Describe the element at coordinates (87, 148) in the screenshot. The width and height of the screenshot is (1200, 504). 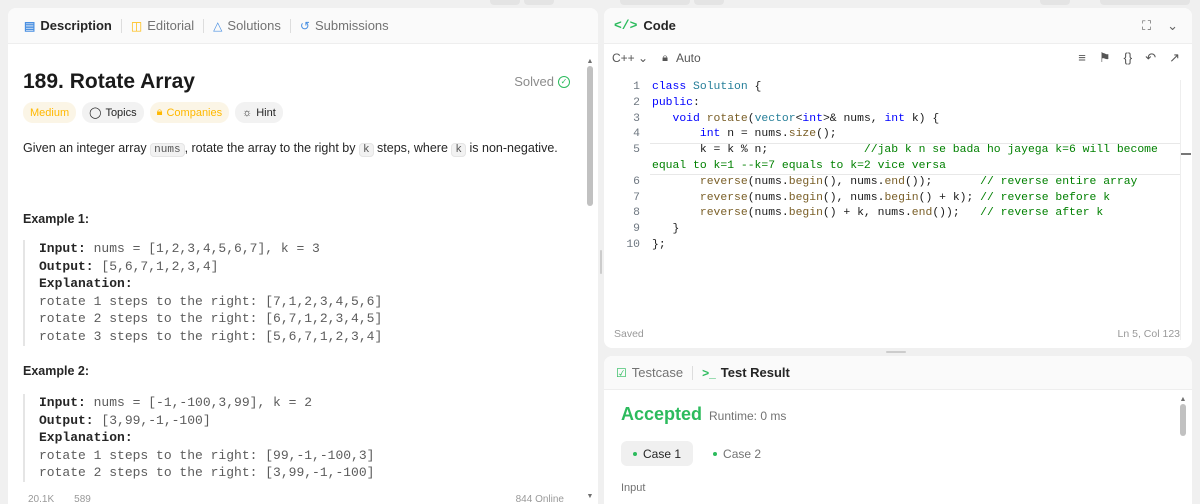
I see `desc-text: Given an integer array` at that location.